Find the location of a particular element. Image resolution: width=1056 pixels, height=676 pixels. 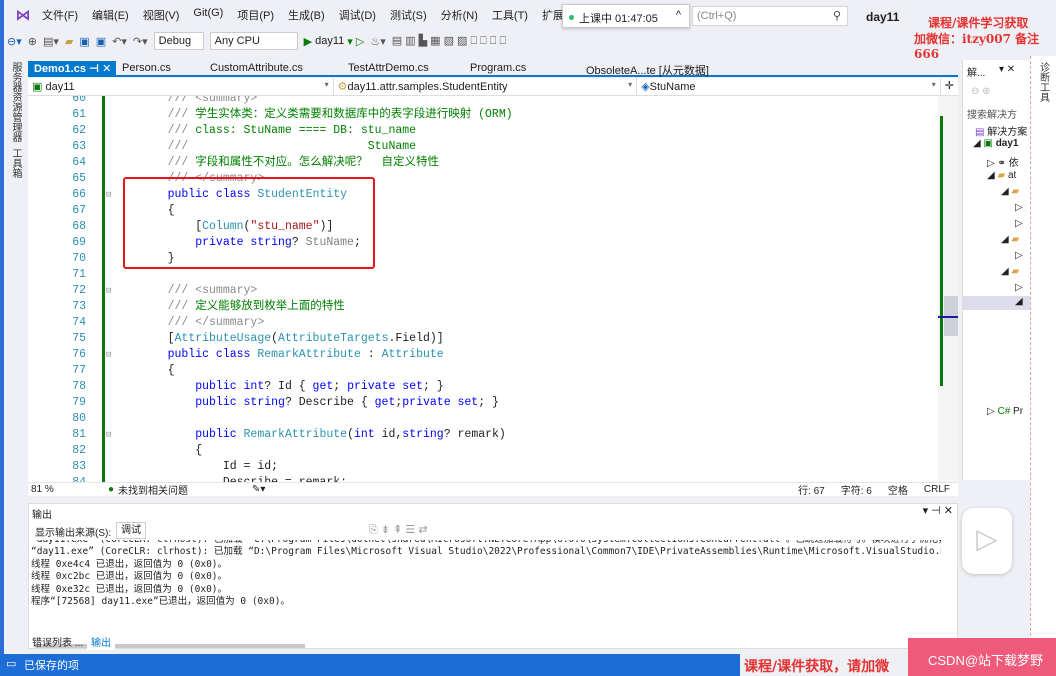

code-line: 63 /// StuName is located at coordinates (483, 147).